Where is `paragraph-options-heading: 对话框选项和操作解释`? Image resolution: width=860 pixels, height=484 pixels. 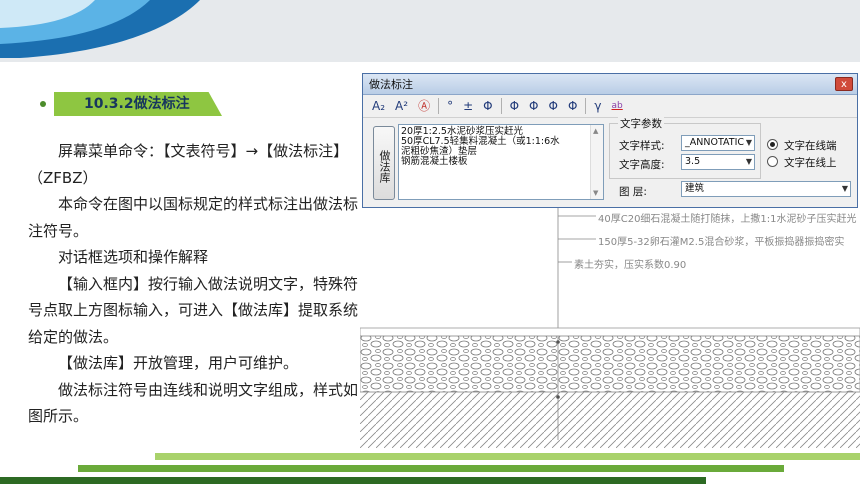 paragraph-options-heading: 对话框选项和操作解释 is located at coordinates (133, 257).